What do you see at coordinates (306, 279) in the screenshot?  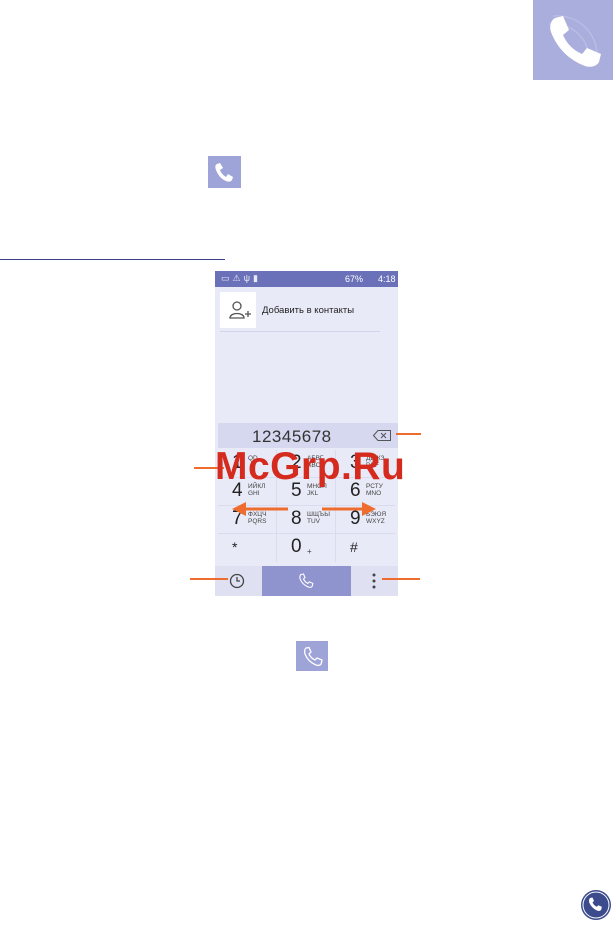 I see `status-bar: ▭⚠ψ▮ 67% 4:18` at bounding box center [306, 279].